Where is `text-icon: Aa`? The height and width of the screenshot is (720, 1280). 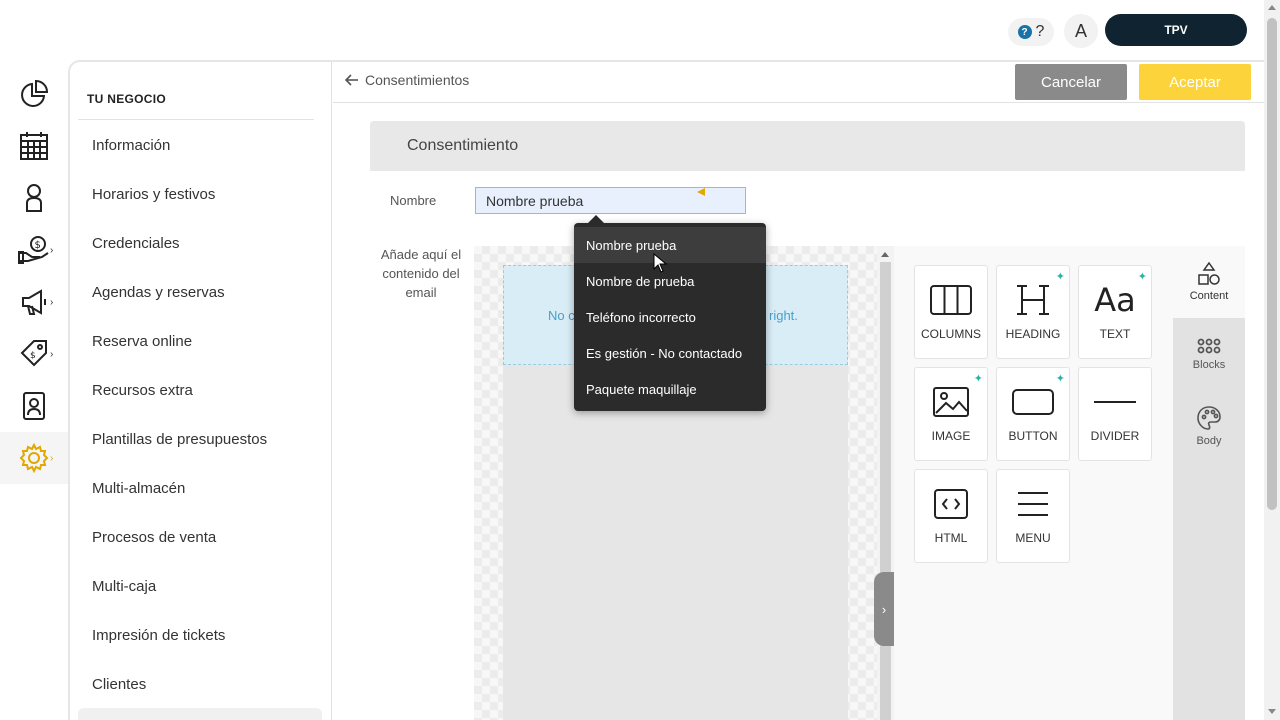 text-icon: Aa is located at coordinates (1115, 300).